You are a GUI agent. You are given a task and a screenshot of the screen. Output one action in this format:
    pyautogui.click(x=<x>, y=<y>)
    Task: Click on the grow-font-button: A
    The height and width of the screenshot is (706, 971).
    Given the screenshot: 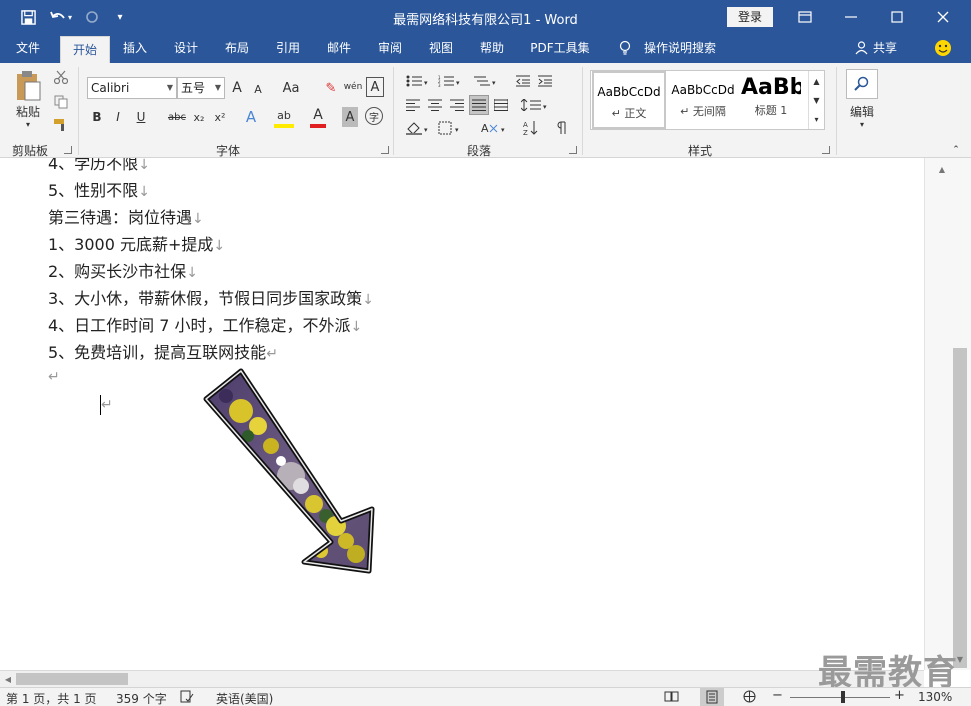 What is the action you would take?
    pyautogui.click(x=237, y=88)
    